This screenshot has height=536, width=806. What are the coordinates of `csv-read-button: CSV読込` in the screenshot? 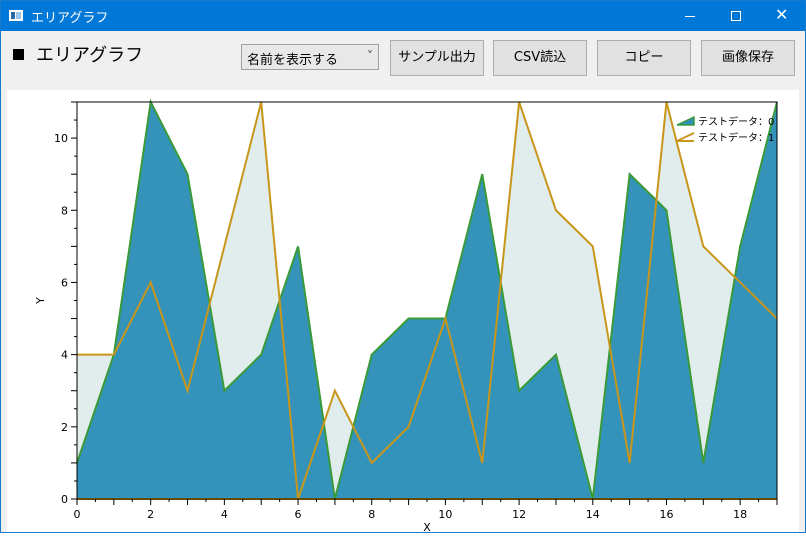 It's located at (540, 58).